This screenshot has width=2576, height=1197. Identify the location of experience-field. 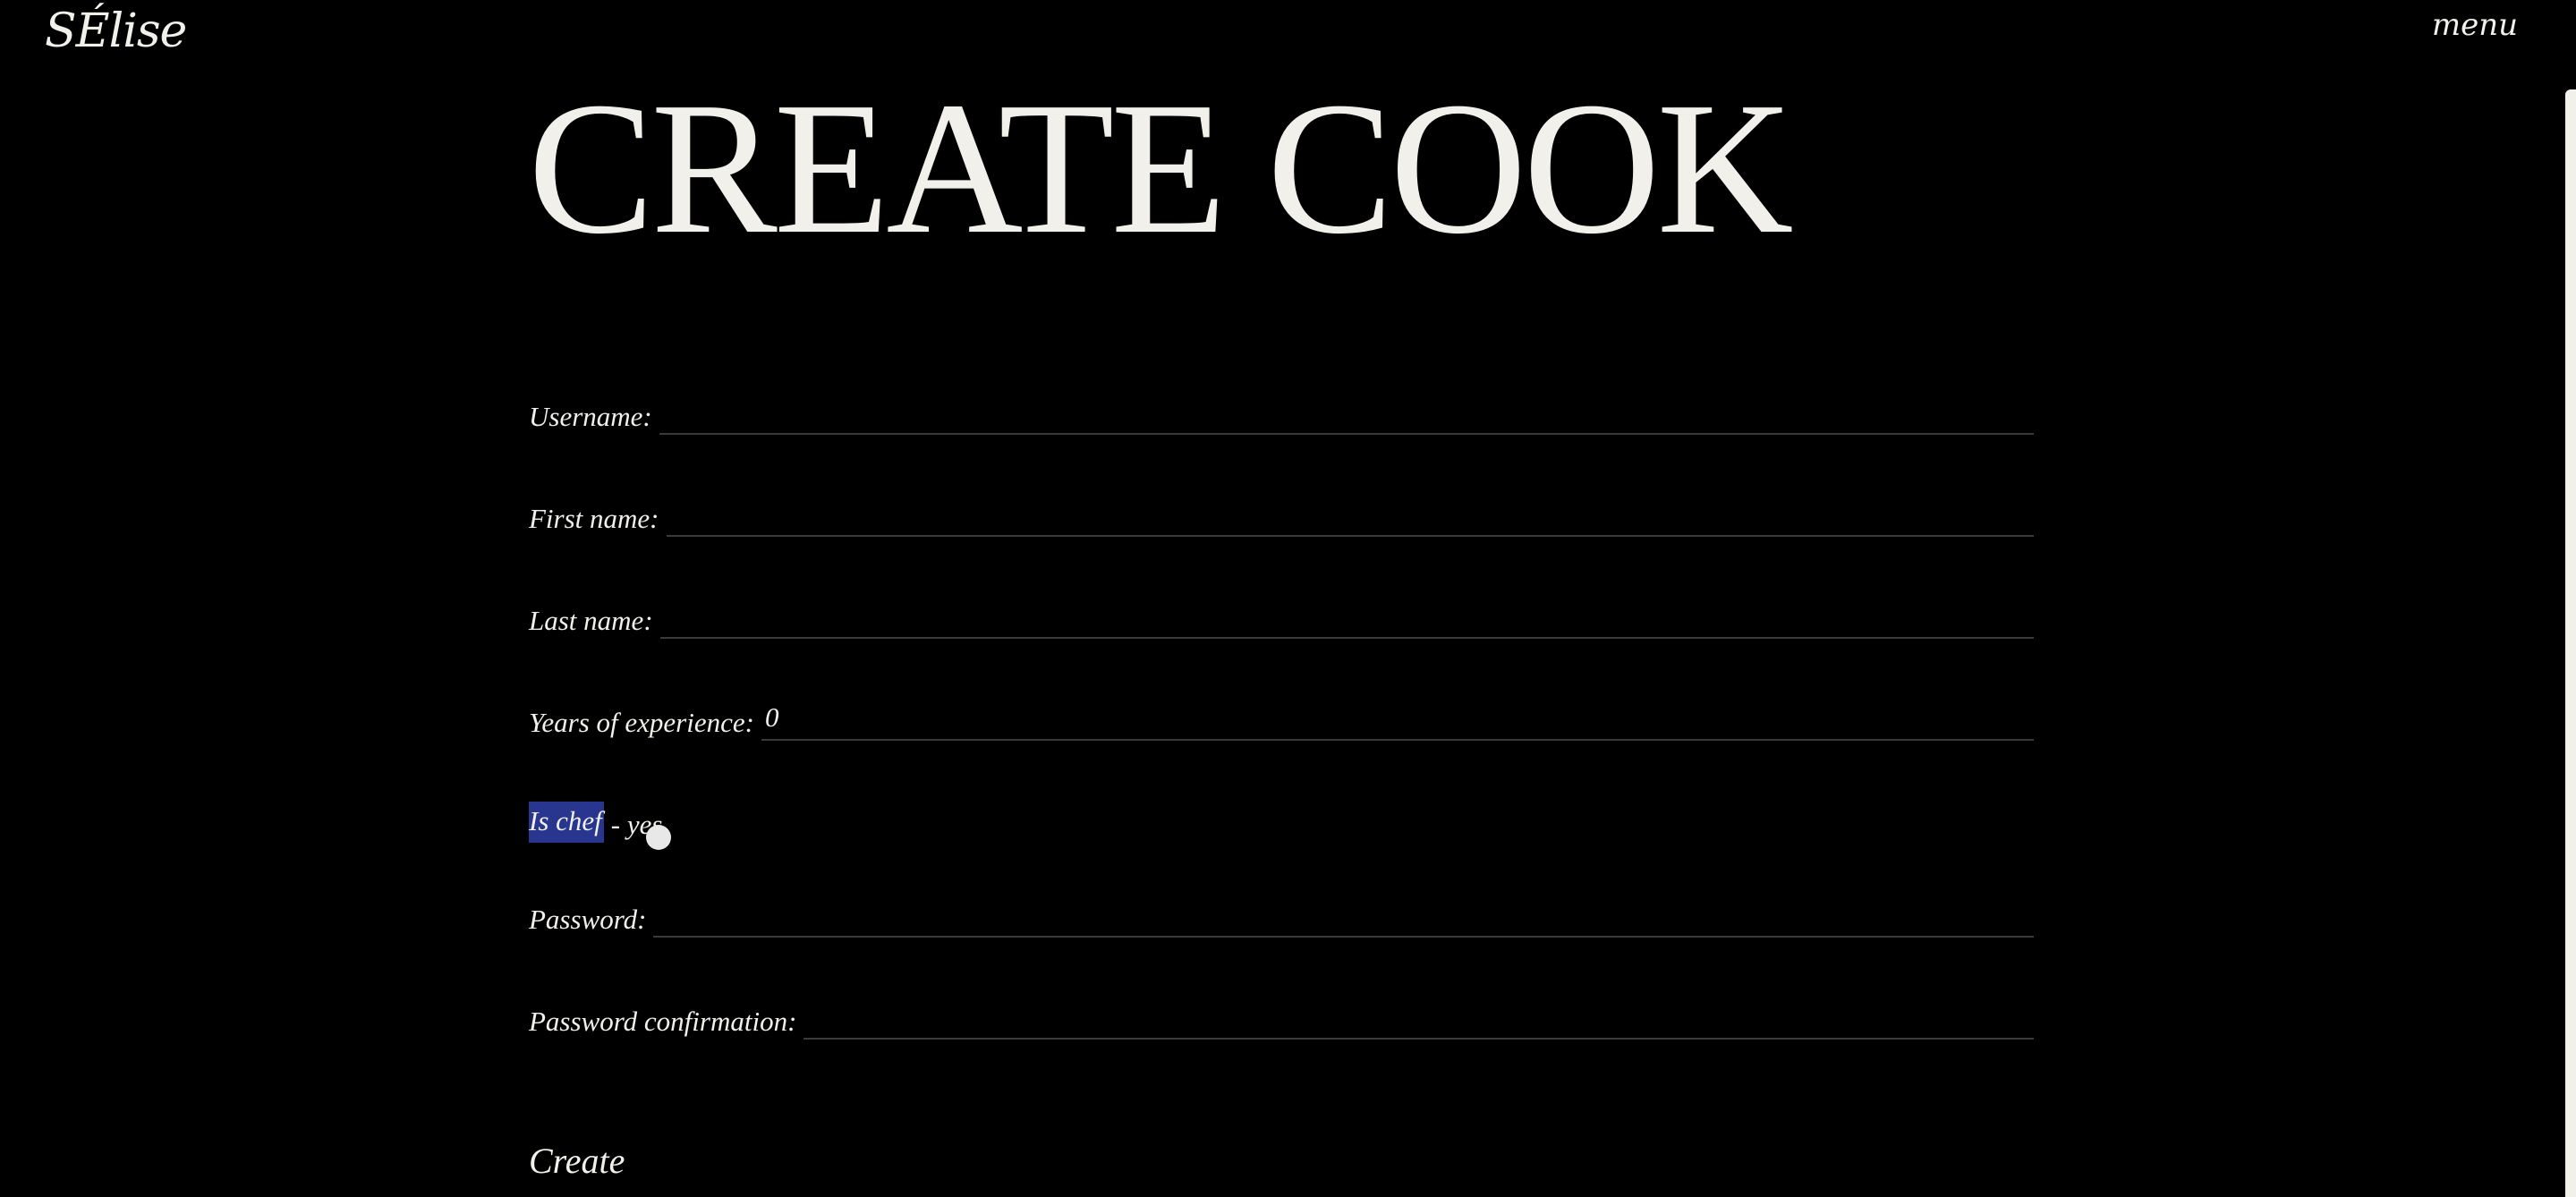
(1397, 719).